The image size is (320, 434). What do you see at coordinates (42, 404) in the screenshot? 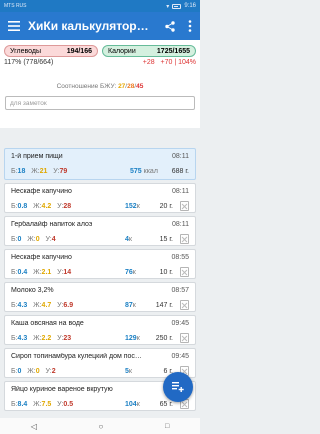
I see `food-nutrients: Б:8.4 Ж:7.5 У:0.5` at bounding box center [42, 404].